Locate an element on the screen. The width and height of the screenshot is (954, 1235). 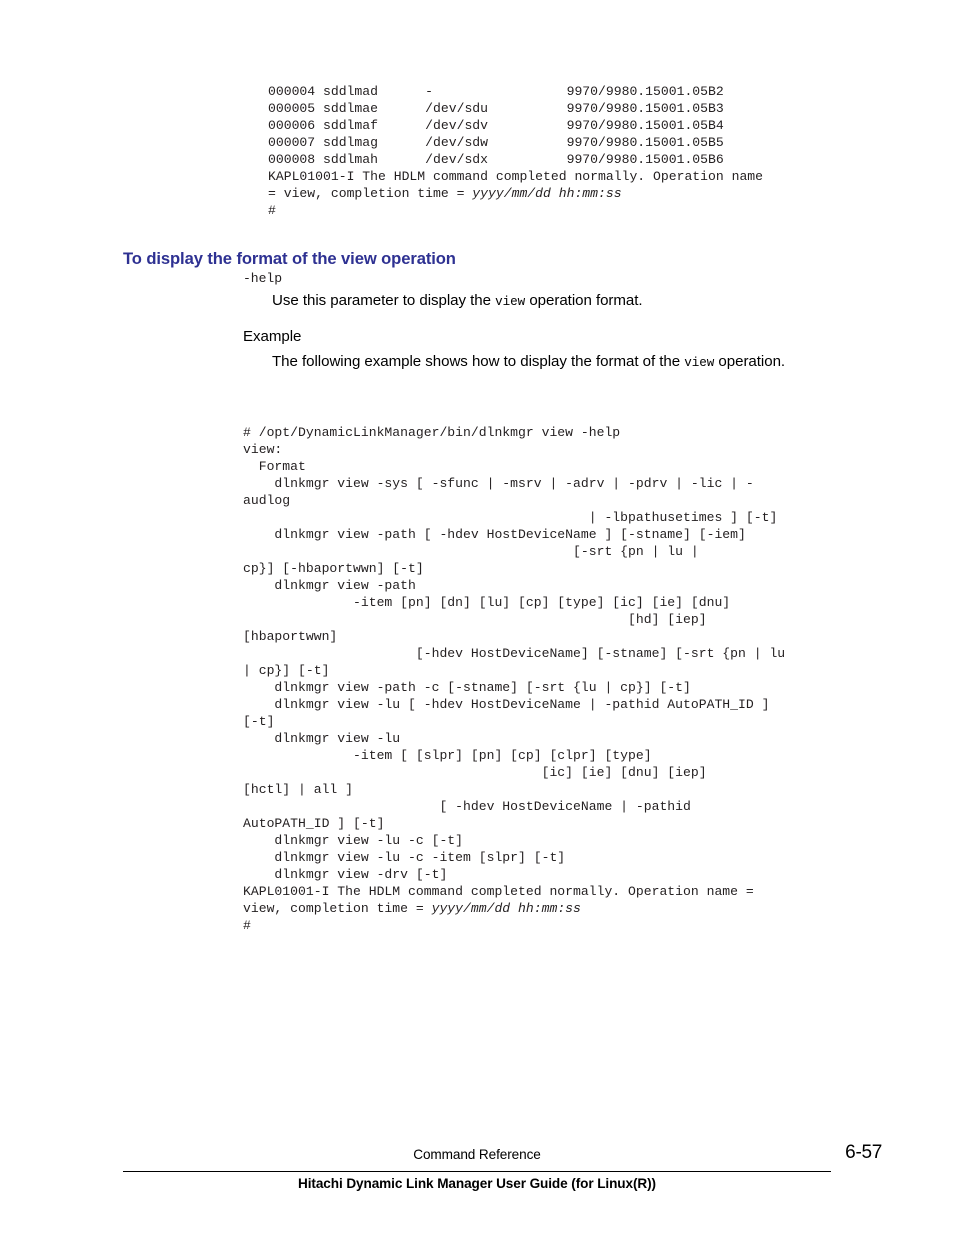
code-line: AutoPATH_ID ] [-t] is located at coordinates (314, 824).